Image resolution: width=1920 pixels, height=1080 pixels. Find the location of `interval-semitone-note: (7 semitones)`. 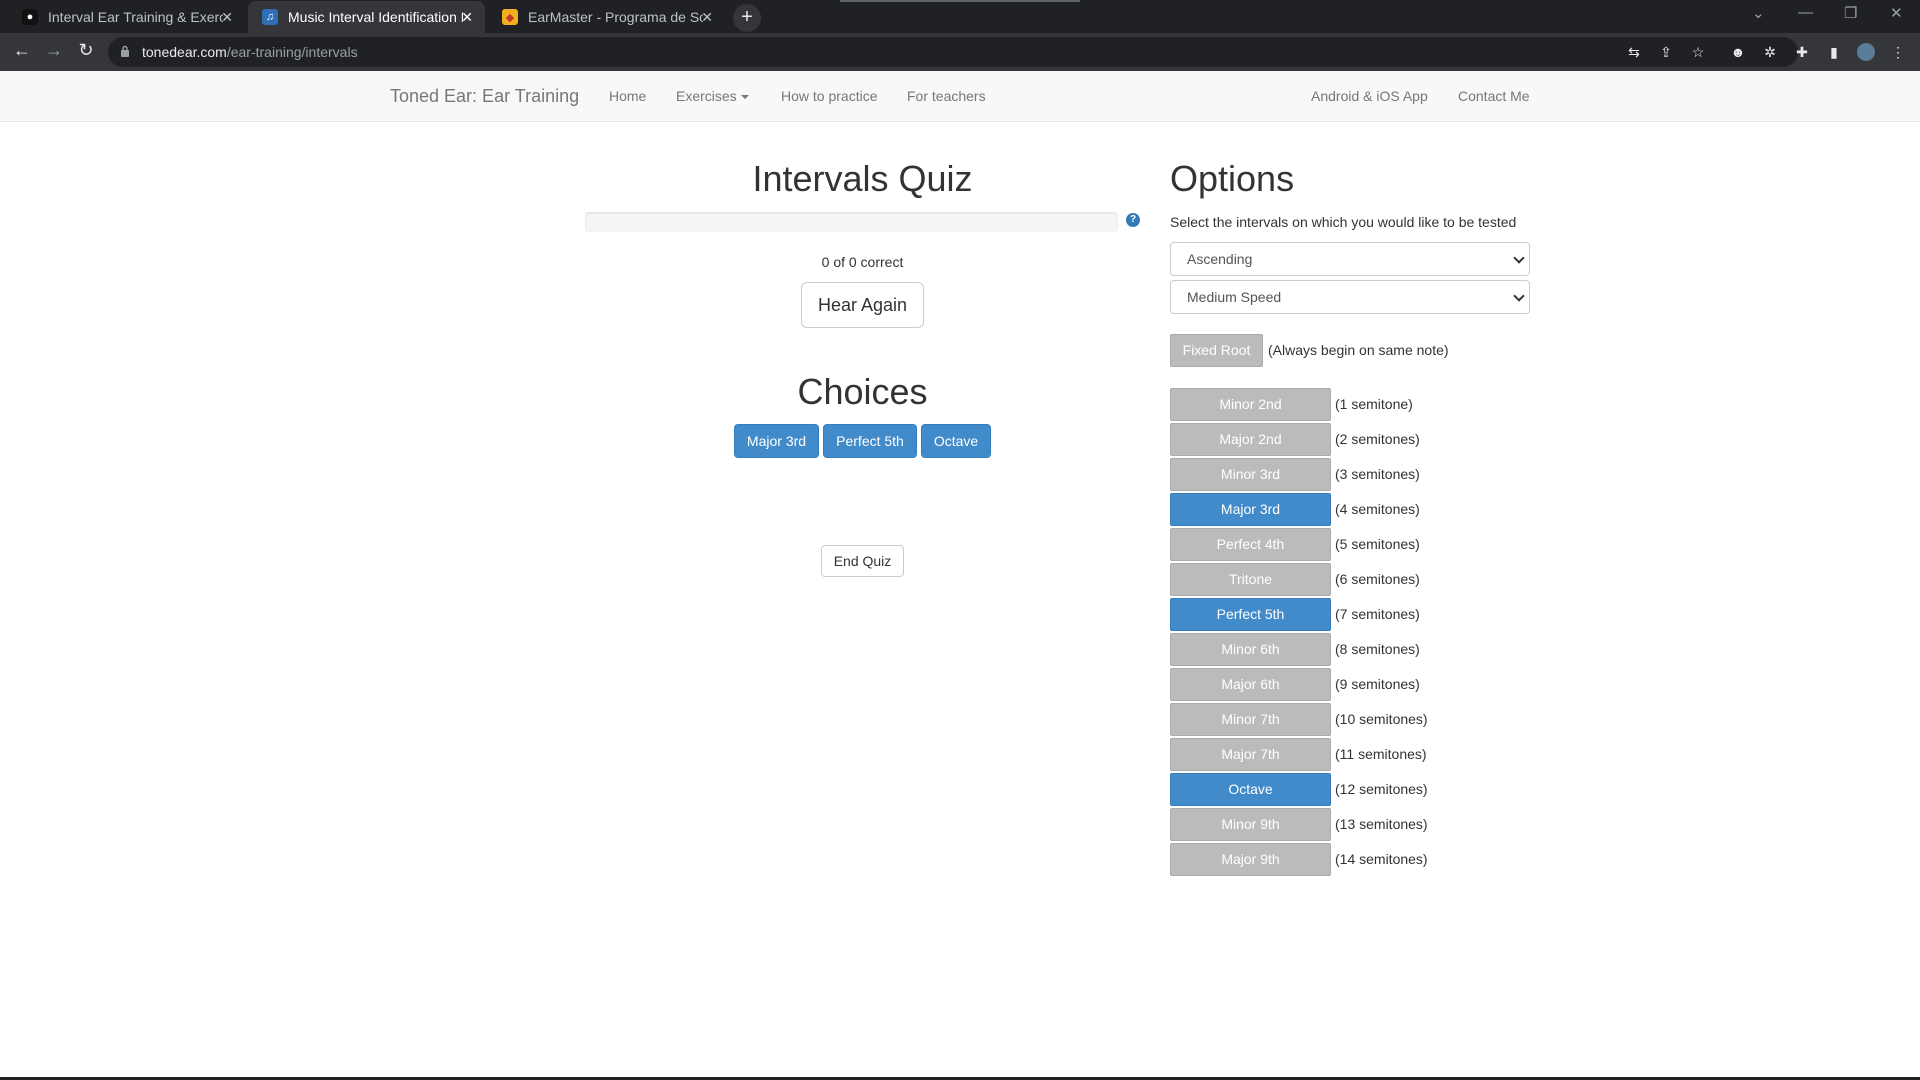

interval-semitone-note: (7 semitones) is located at coordinates (1377, 614).